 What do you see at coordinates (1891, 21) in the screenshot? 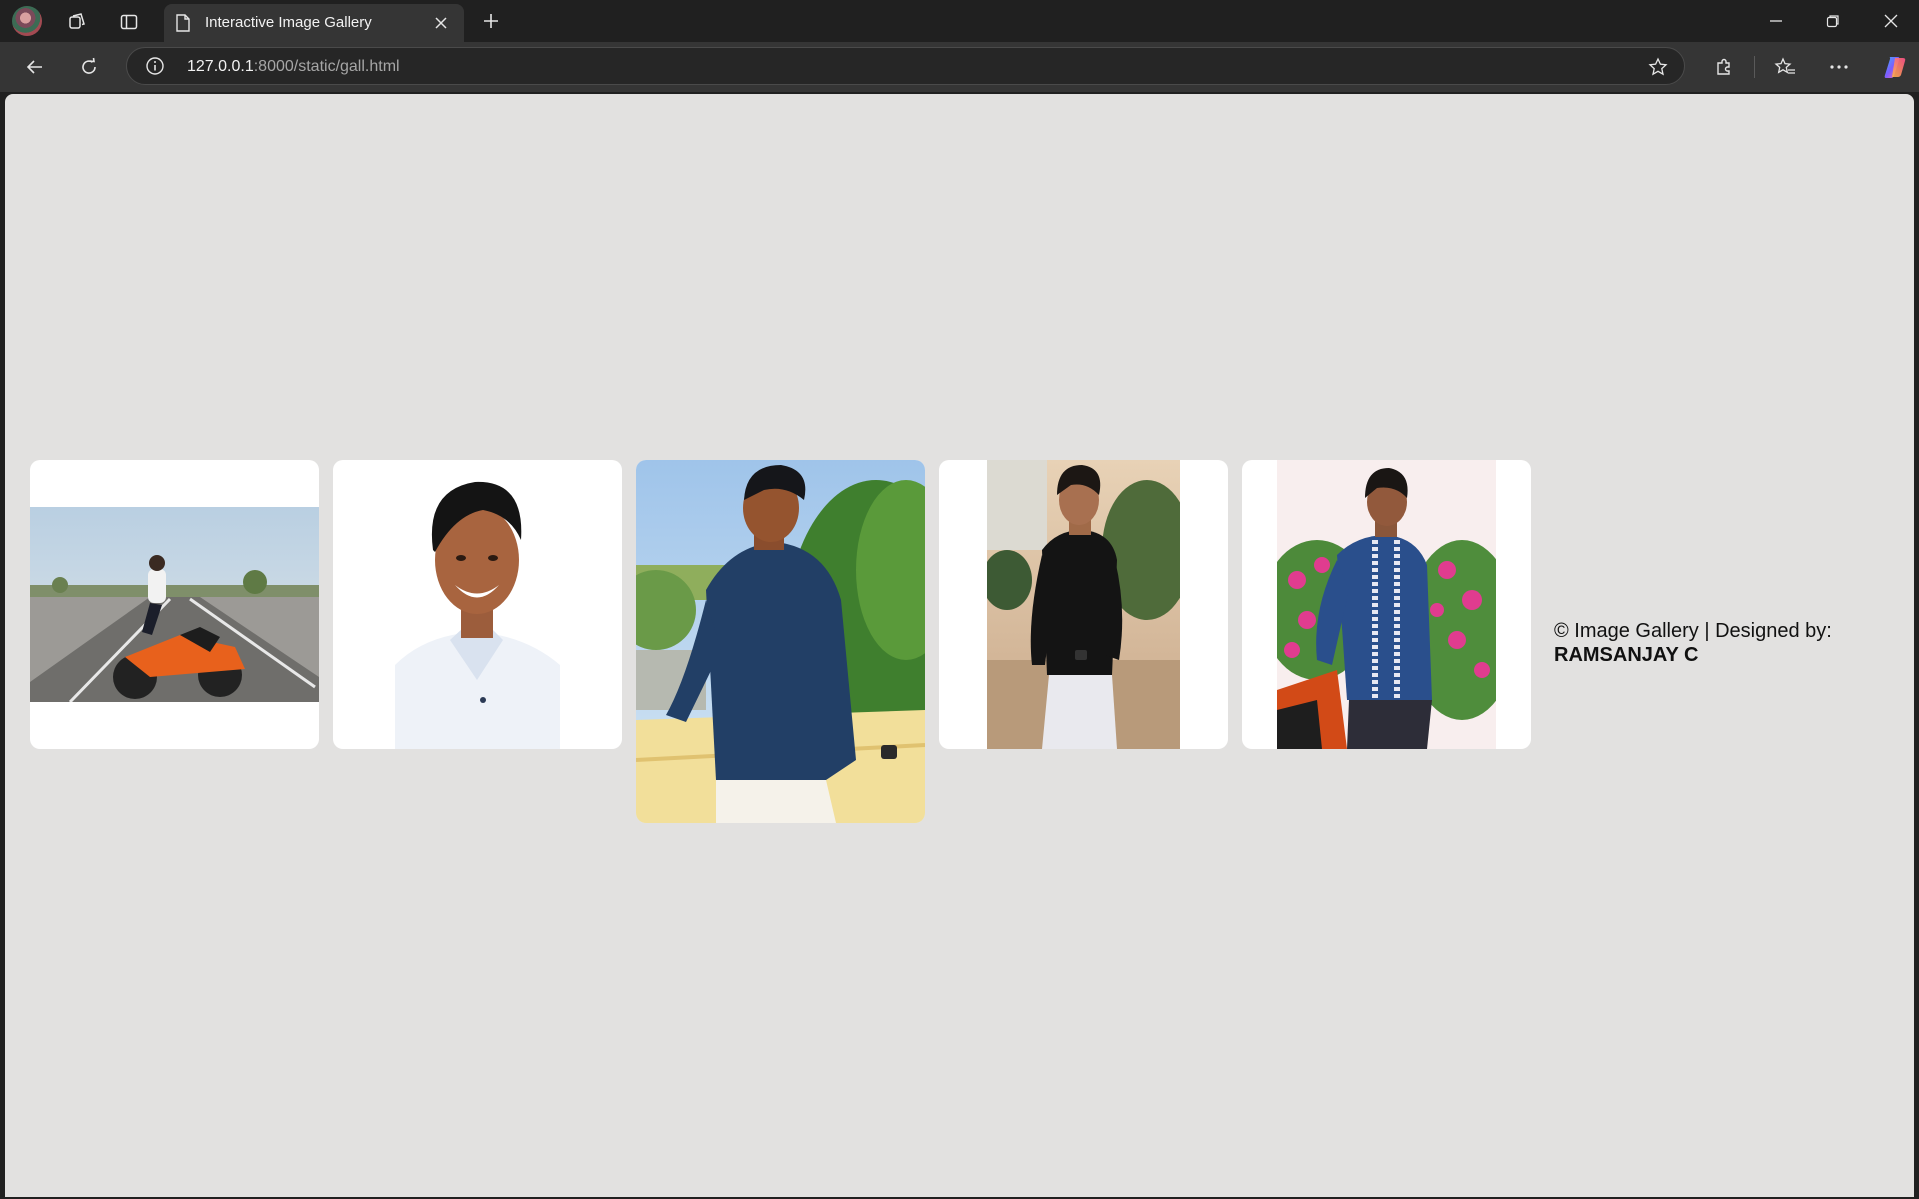
I see `close-window-icon` at bounding box center [1891, 21].